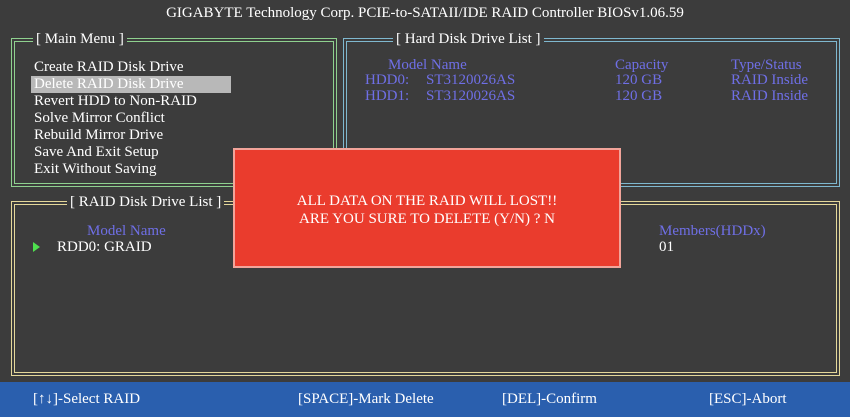  I want to click on hdd-header-capacity: Capacity, so click(642, 65).